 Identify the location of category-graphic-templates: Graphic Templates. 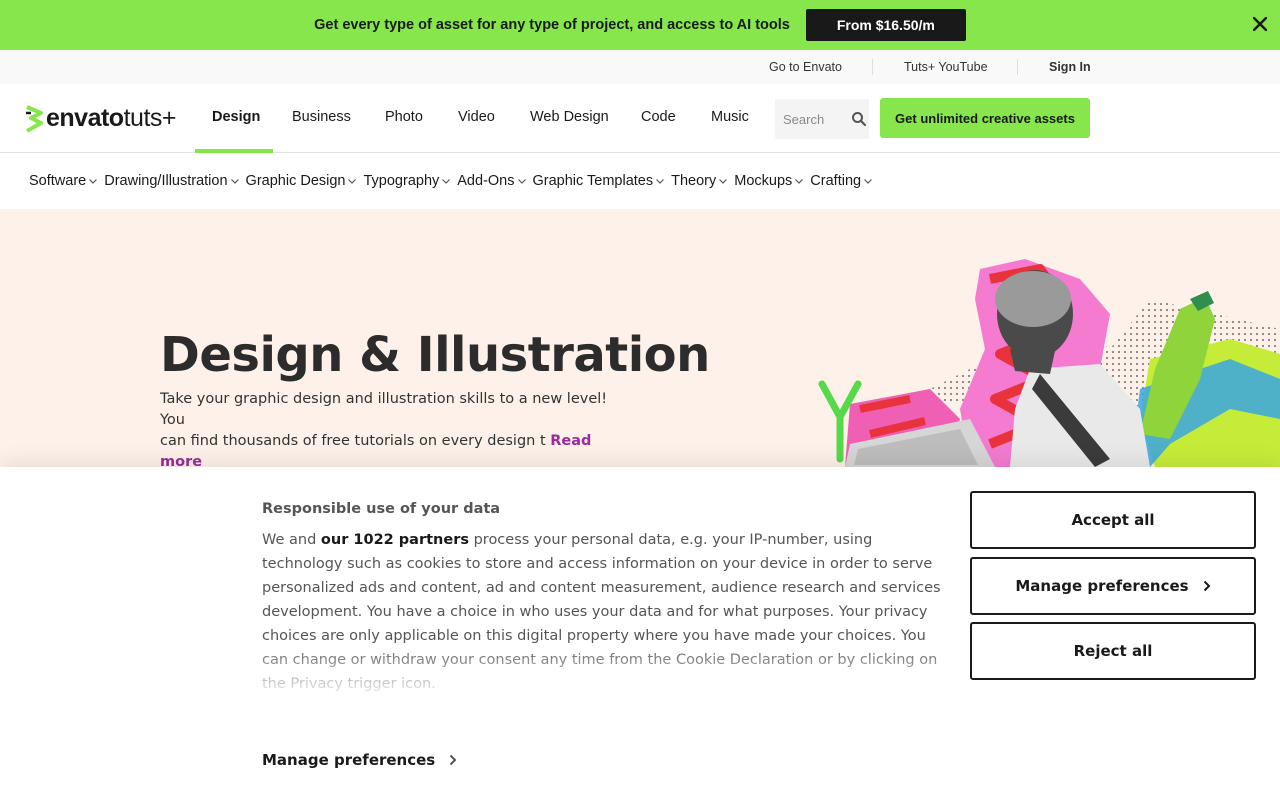
(599, 181).